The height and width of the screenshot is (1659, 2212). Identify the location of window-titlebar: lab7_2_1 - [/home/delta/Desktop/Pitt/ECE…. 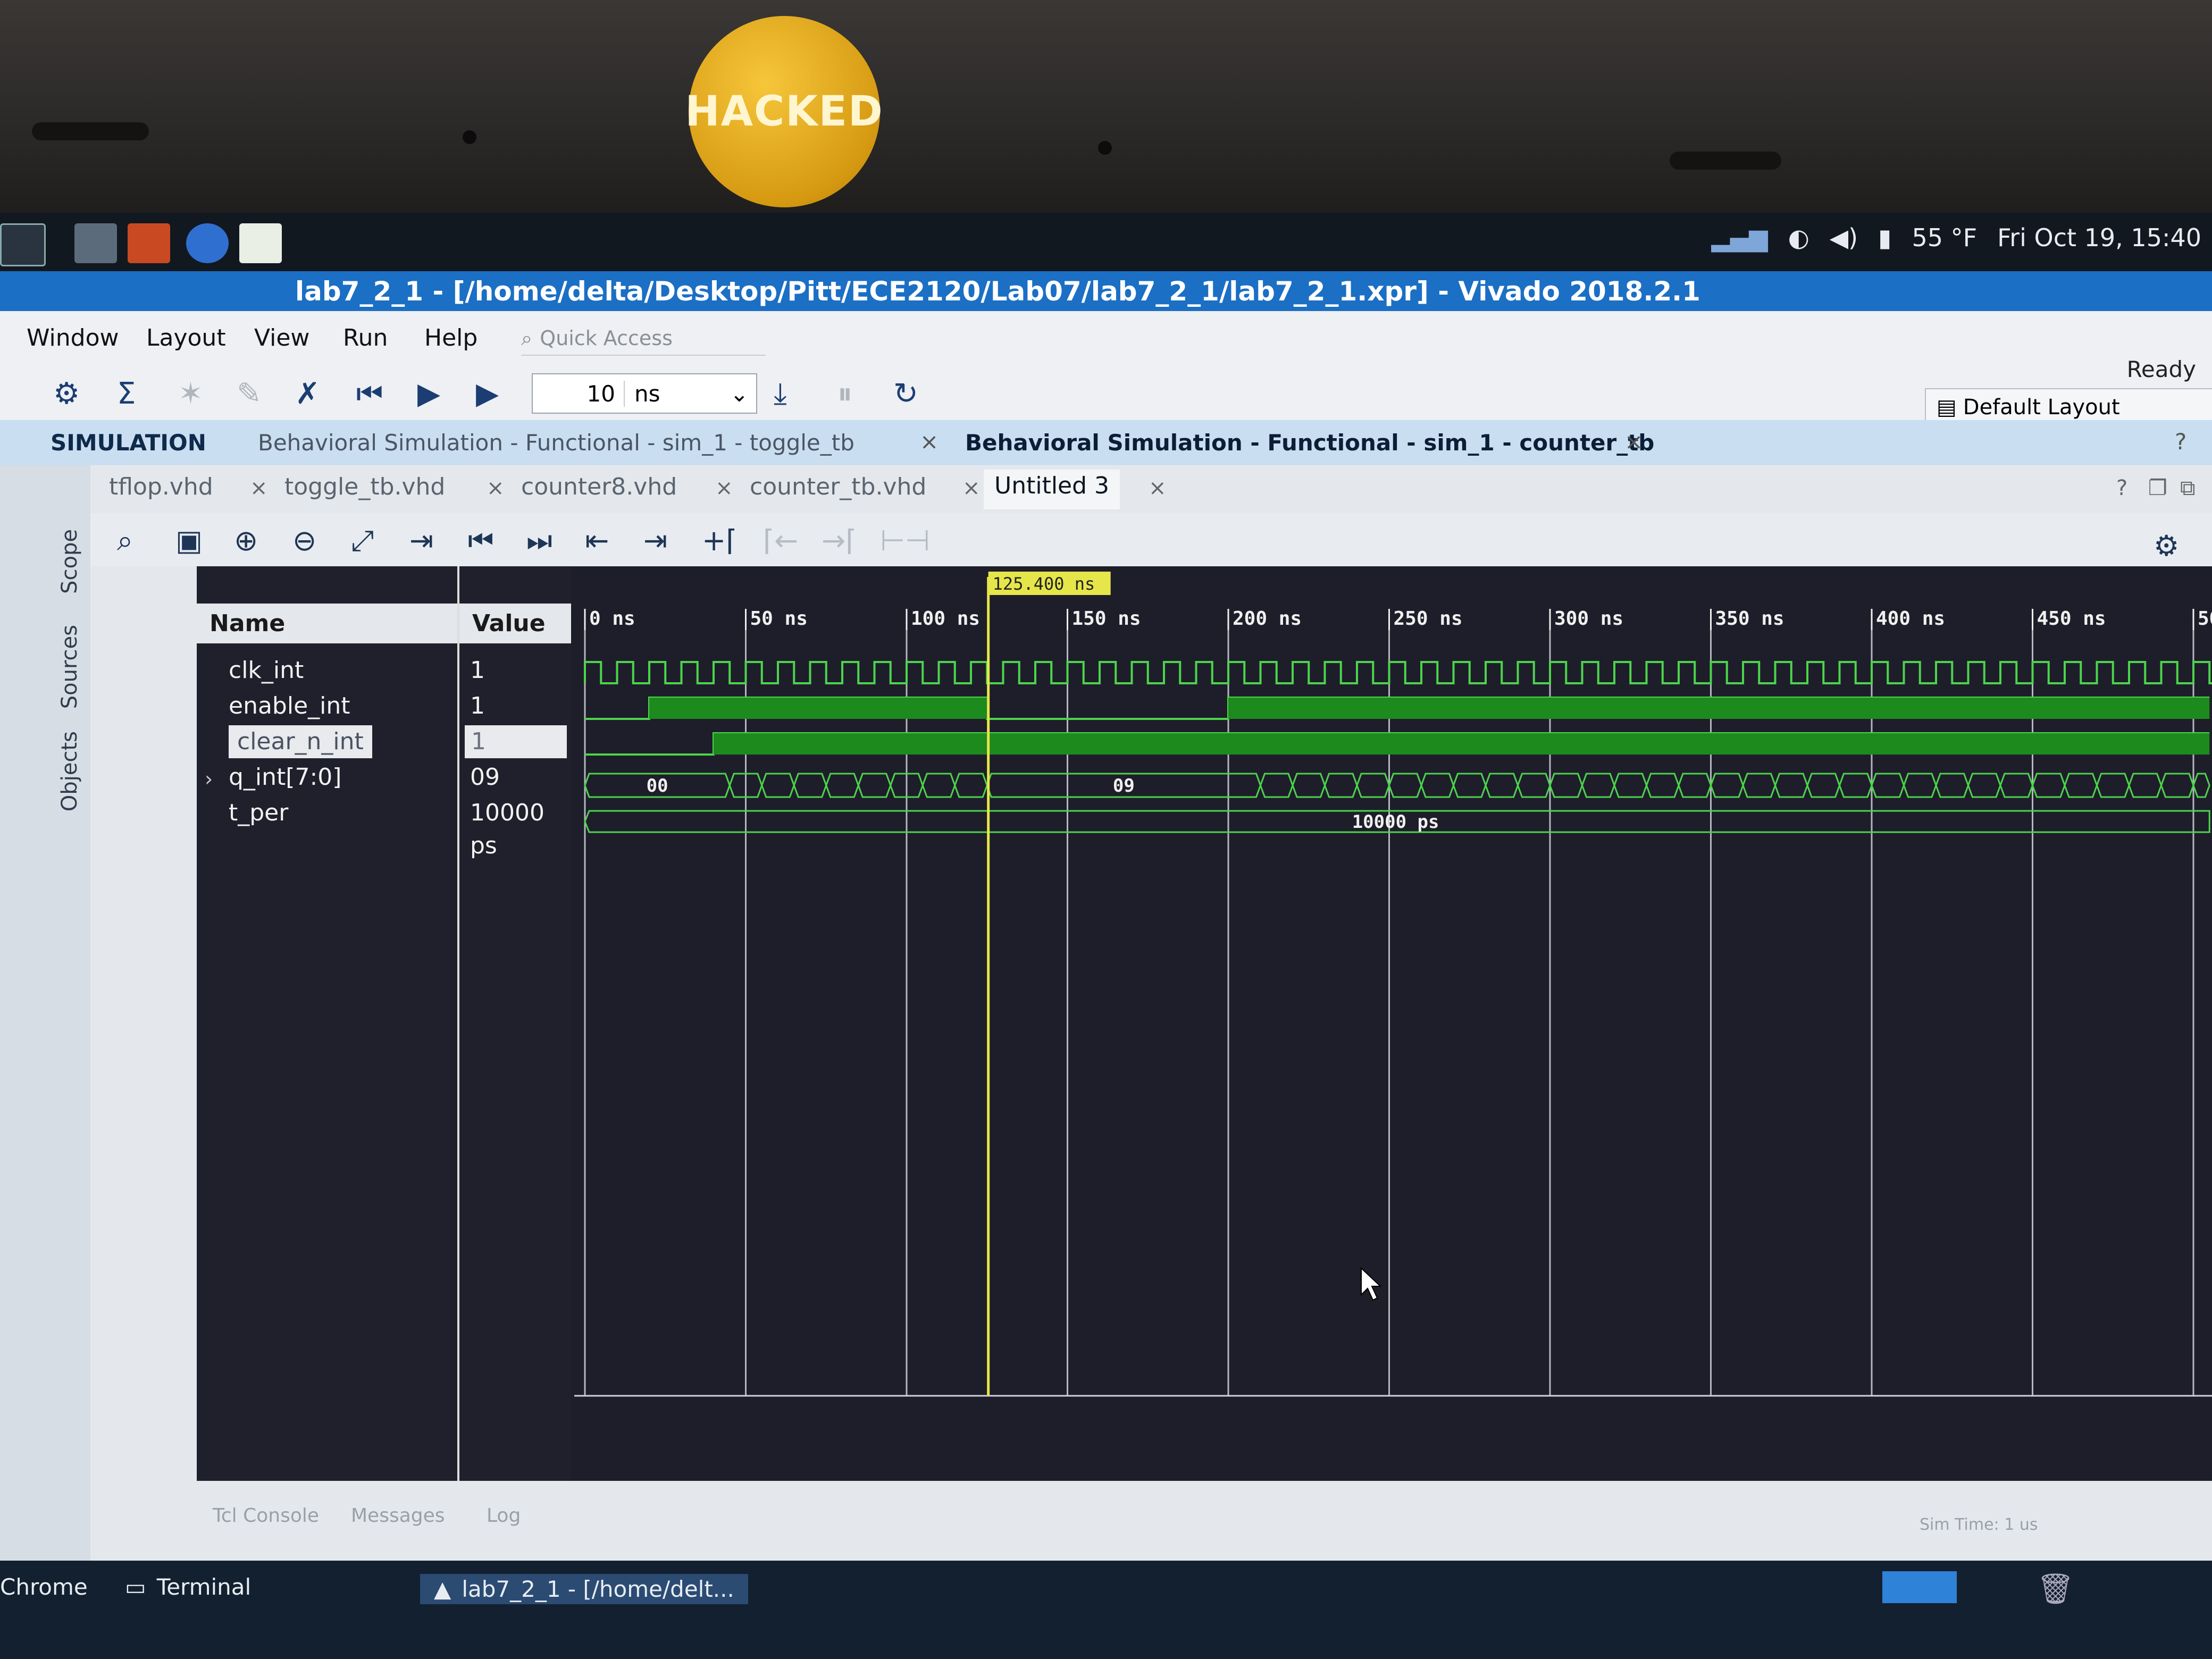
(1106, 291).